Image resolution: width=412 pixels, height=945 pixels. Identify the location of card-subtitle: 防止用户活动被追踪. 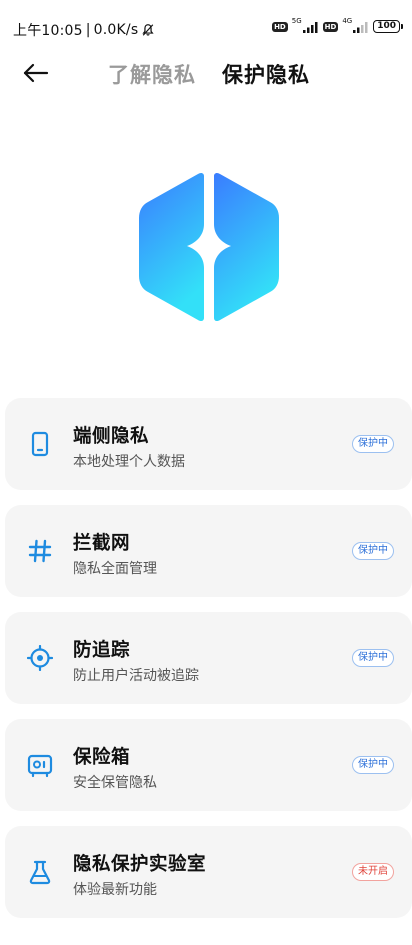
(136, 676).